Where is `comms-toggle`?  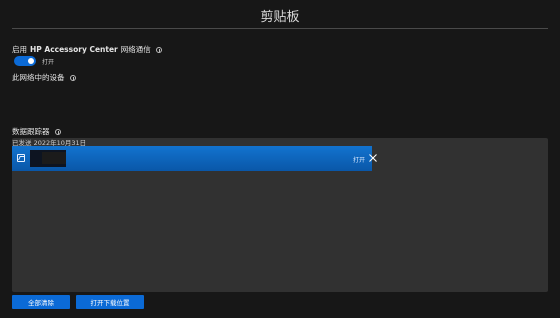
comms-toggle is located at coordinates (25, 61).